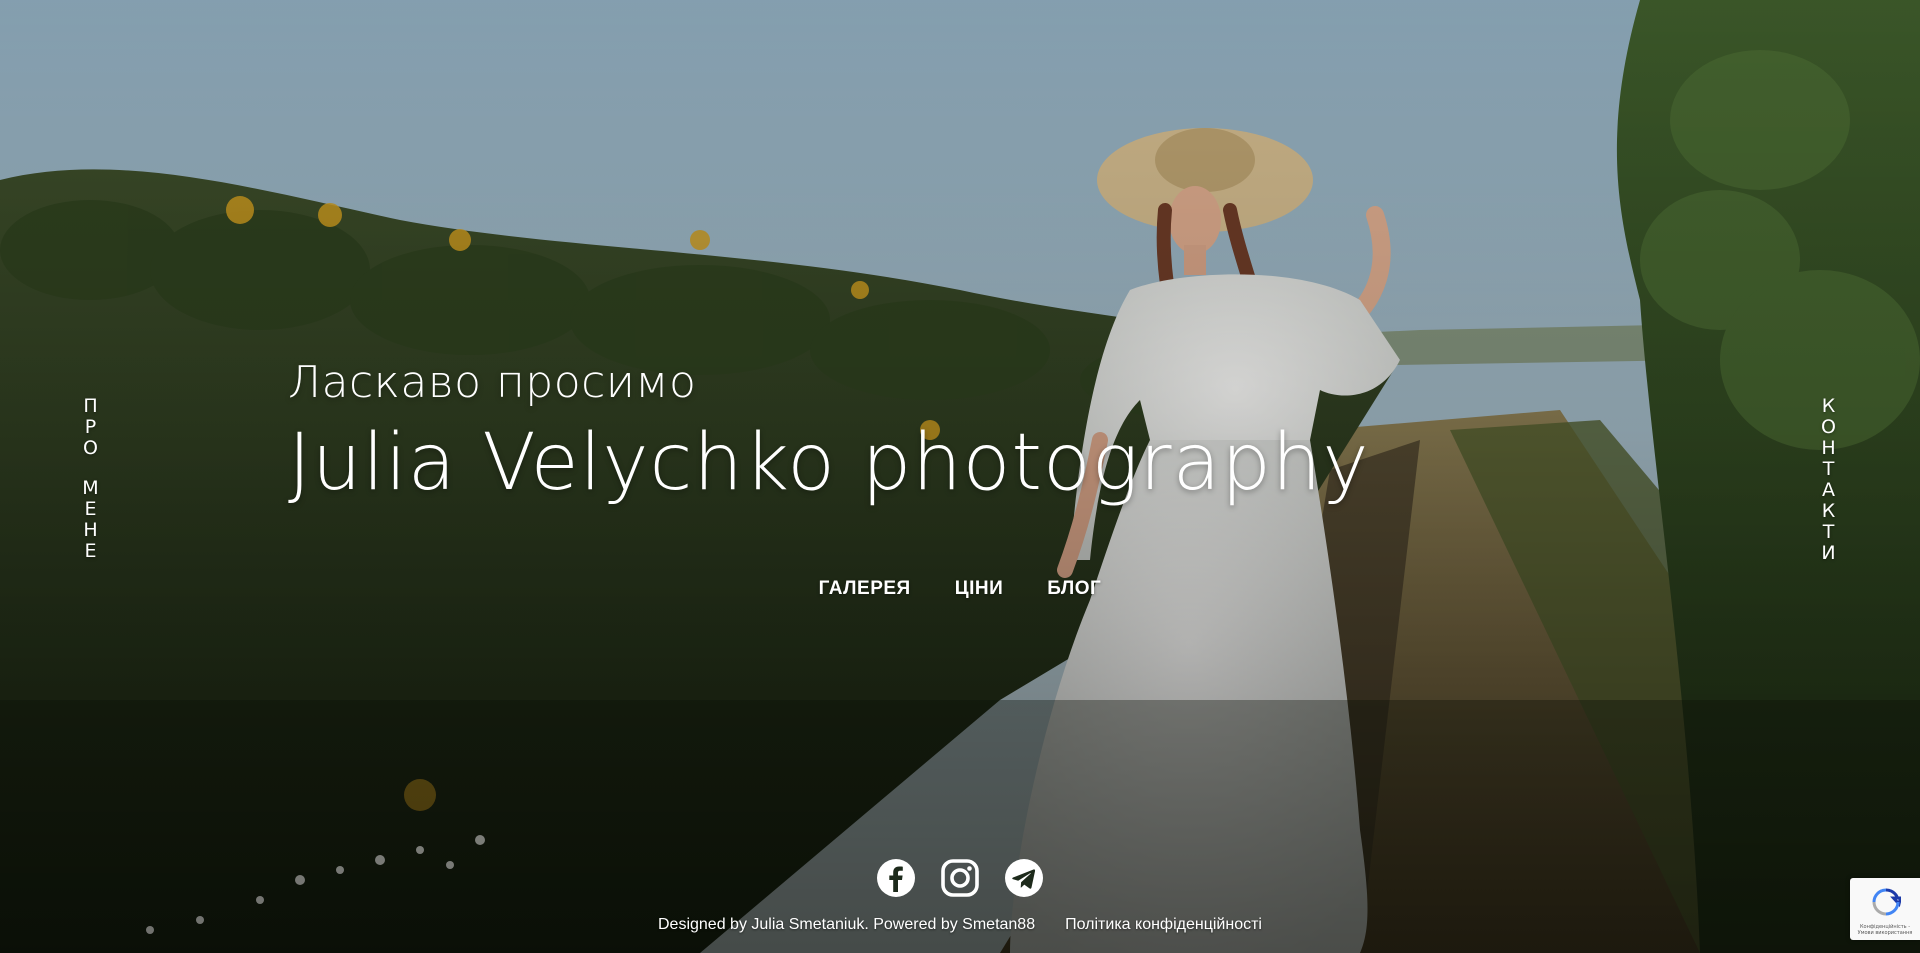 The height and width of the screenshot is (953, 1920). What do you see at coordinates (865, 589) in the screenshot?
I see `nav-link-gallery: ГАЛЕРЕЯ` at bounding box center [865, 589].